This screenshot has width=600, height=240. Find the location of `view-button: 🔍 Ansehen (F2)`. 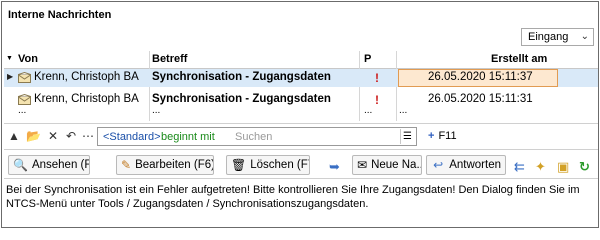

view-button: 🔍 Ansehen (F2) is located at coordinates (49, 165).